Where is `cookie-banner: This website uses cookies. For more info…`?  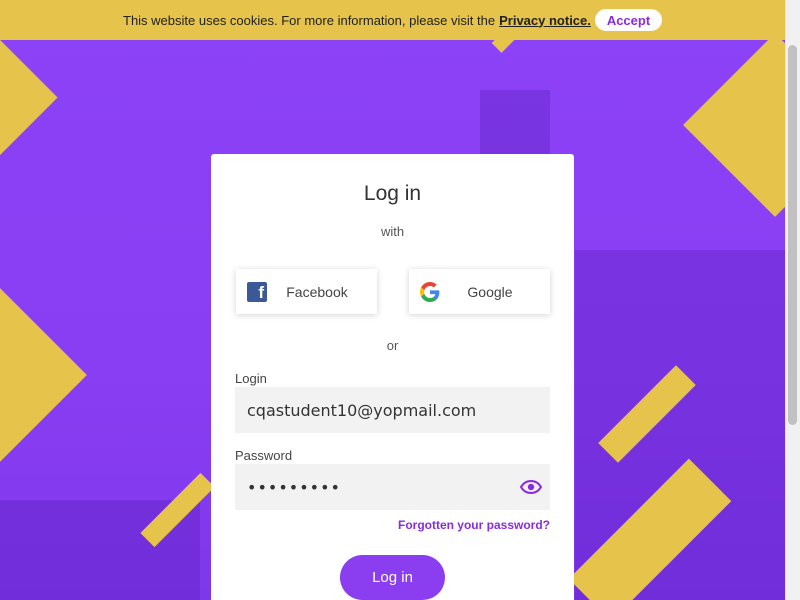
cookie-banner: This website uses cookies. For more info… is located at coordinates (392, 20).